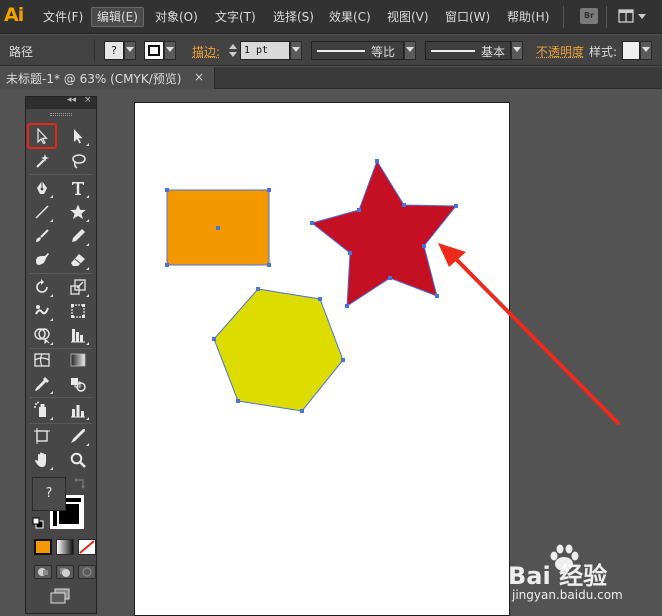  I want to click on pen-tool, so click(42, 188).